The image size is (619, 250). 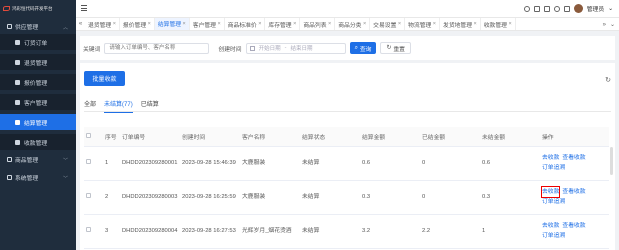 I want to click on sidebar-item-settlement: 结算管理, so click(x=38, y=122).